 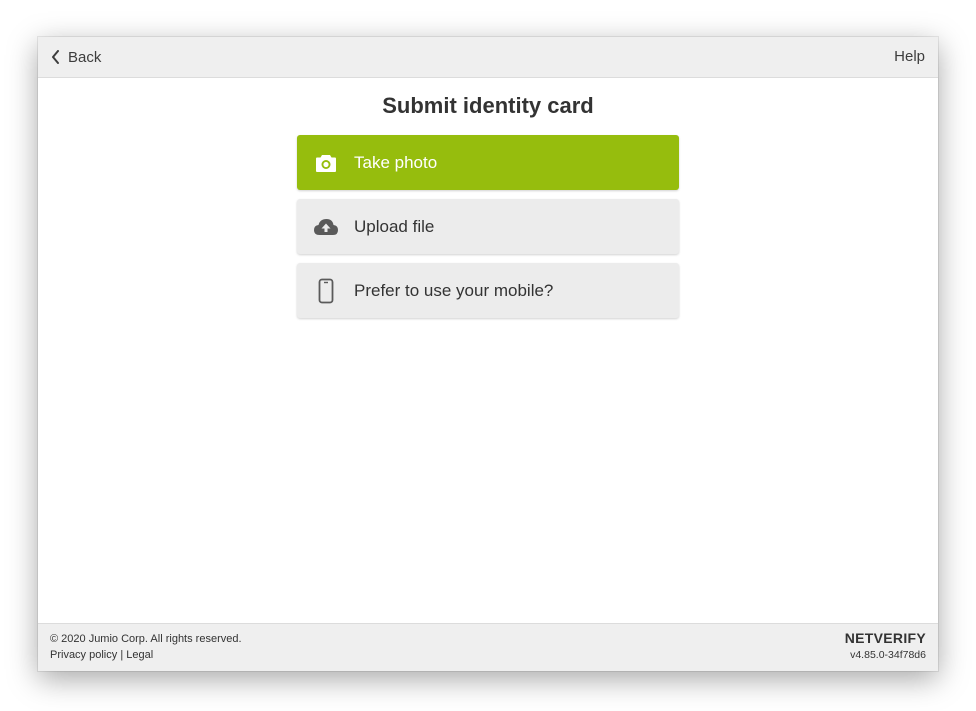 What do you see at coordinates (325, 163) in the screenshot?
I see `camera-icon` at bounding box center [325, 163].